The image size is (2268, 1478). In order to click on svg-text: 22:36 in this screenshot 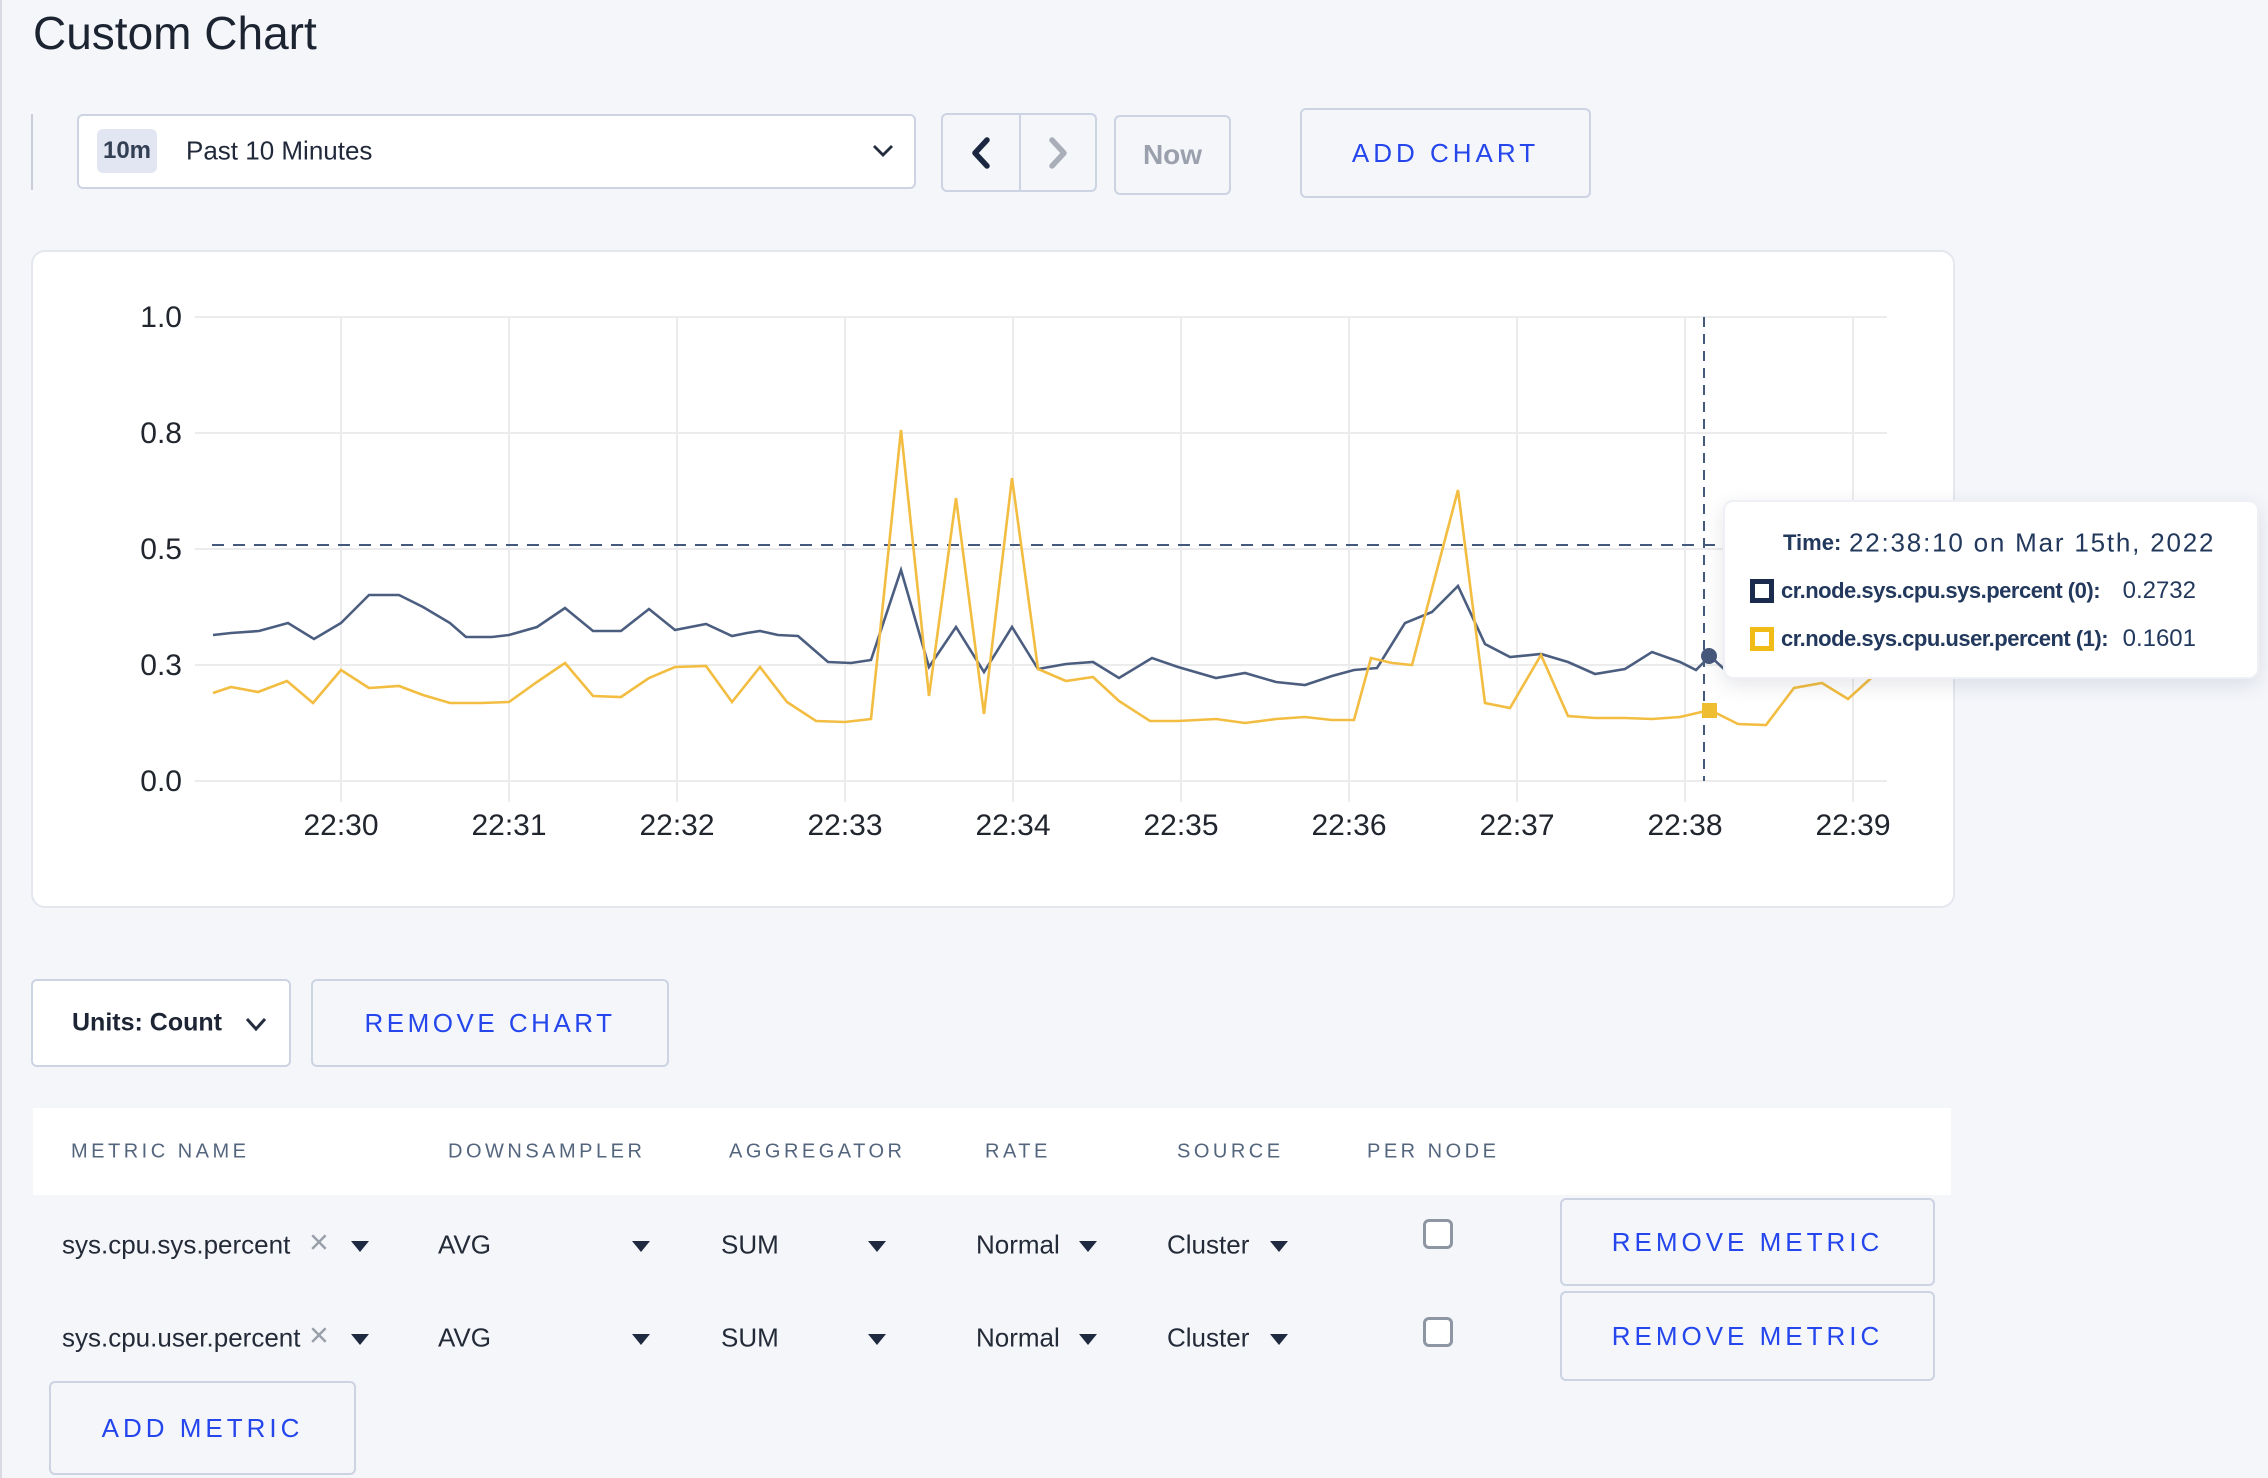, I will do `click(1348, 825)`.